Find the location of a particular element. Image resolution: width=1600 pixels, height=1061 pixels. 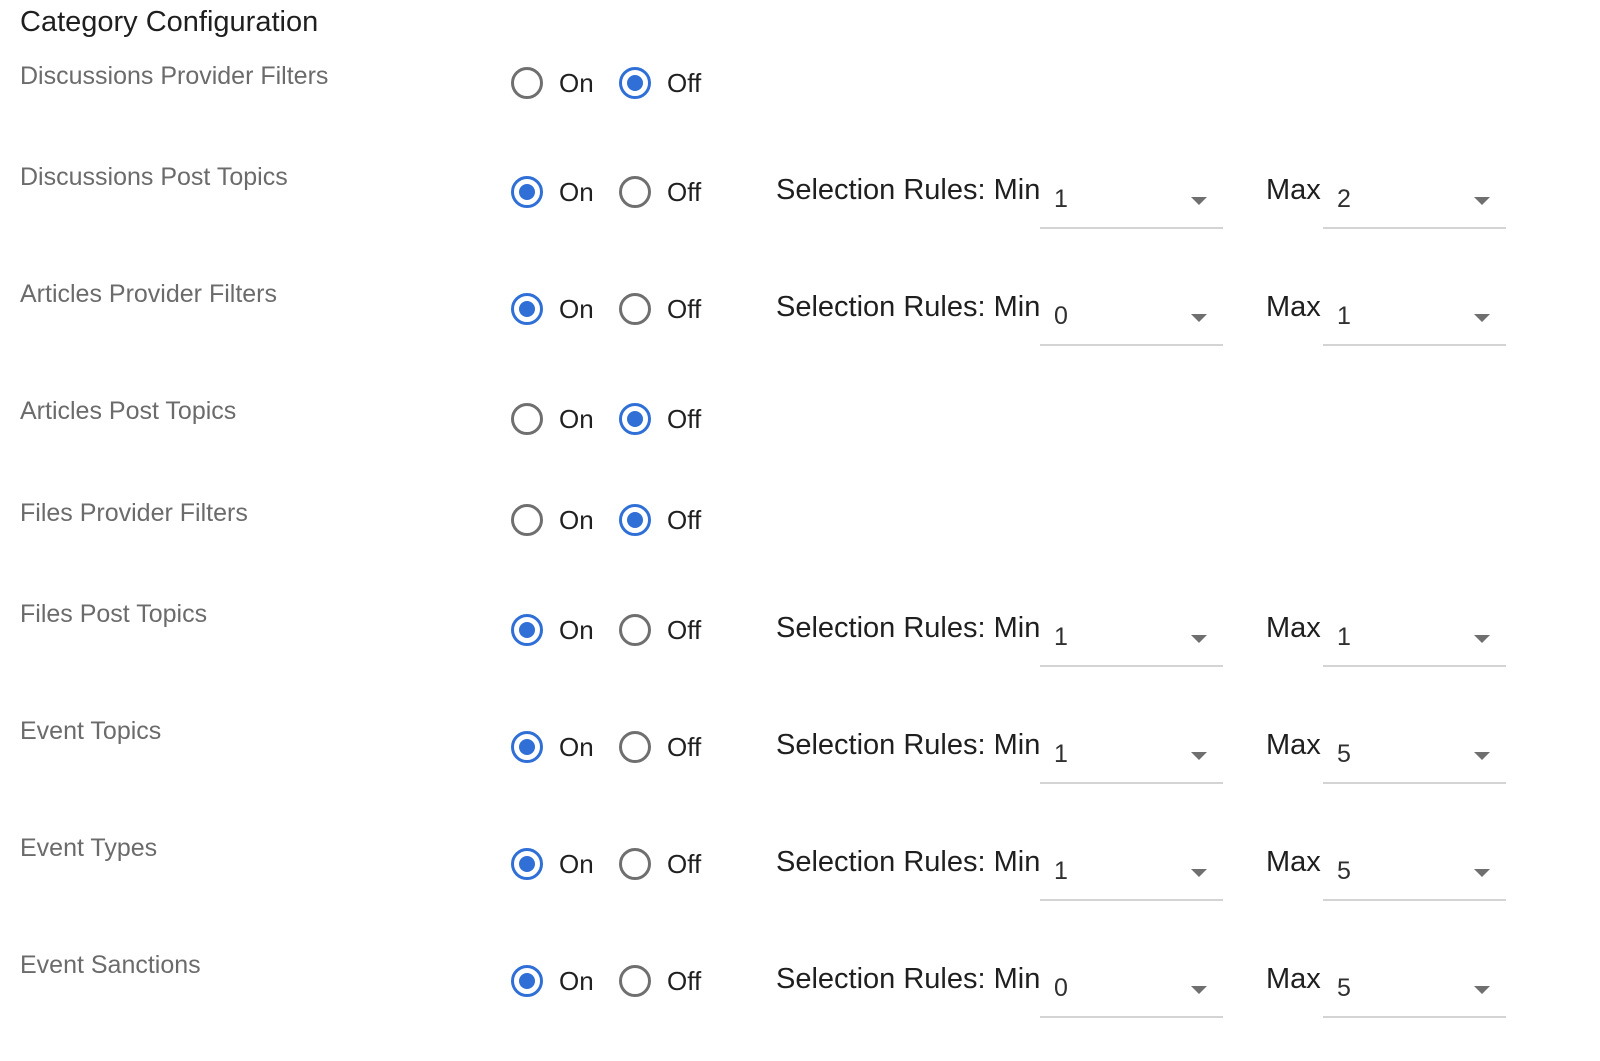

row-label-files-provider-filters: Files Provider Filters is located at coordinates (134, 513).